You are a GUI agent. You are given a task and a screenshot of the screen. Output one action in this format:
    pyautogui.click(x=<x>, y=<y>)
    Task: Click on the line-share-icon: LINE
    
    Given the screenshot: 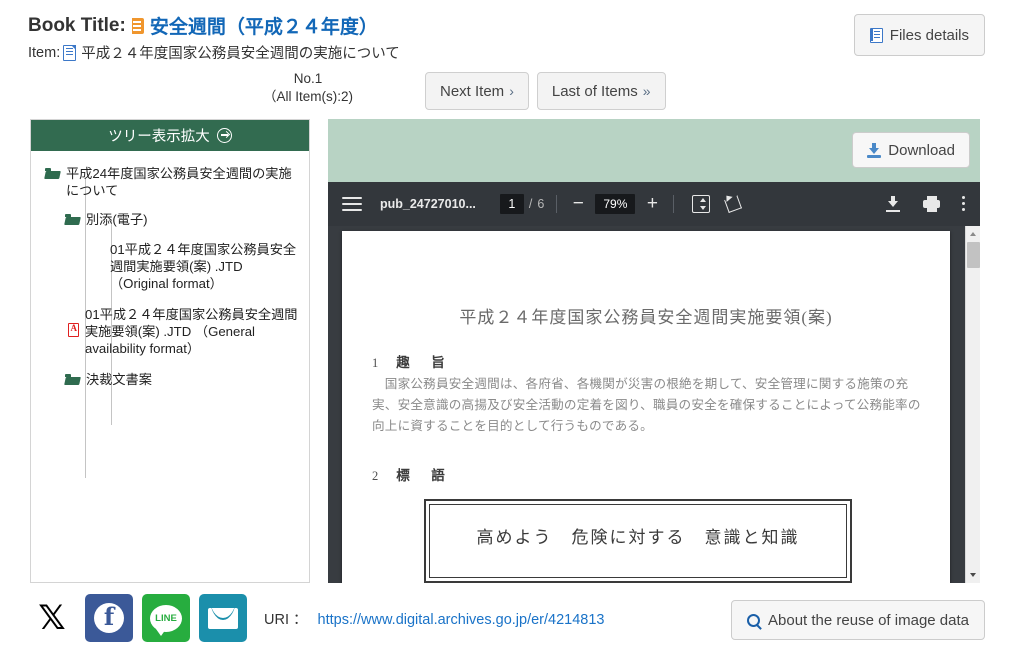 What is the action you would take?
    pyautogui.click(x=166, y=618)
    